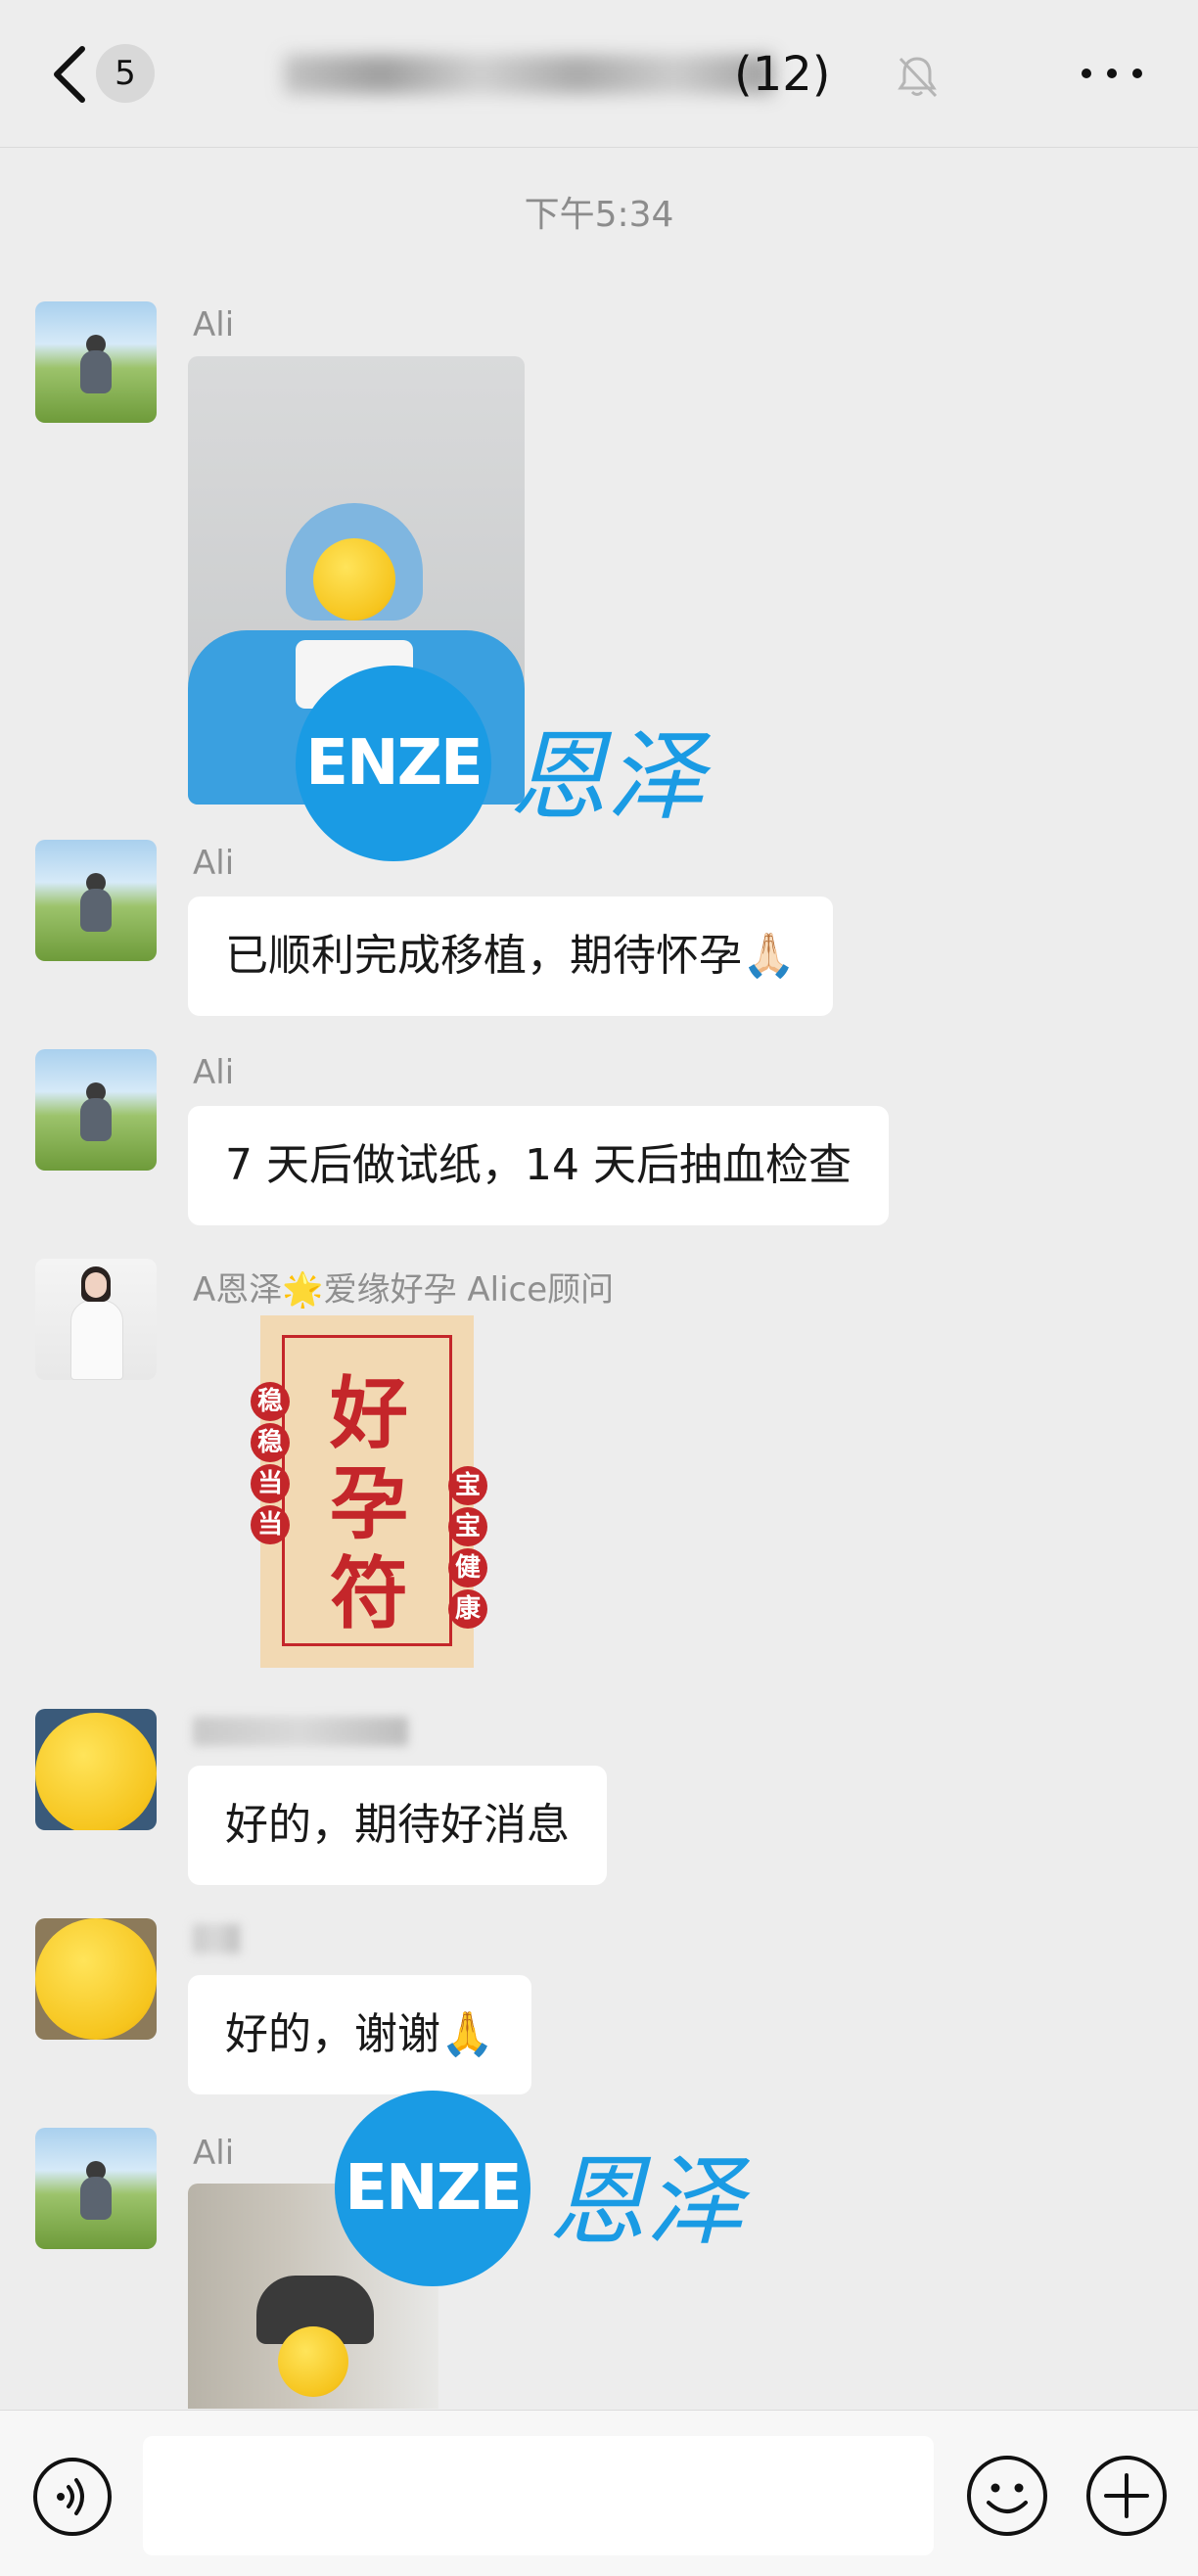 This screenshot has height=2576, width=1198. Describe the element at coordinates (538, 1165) in the screenshot. I see `text-message: 7 天后做试纸，14 天后抽血检查` at that location.